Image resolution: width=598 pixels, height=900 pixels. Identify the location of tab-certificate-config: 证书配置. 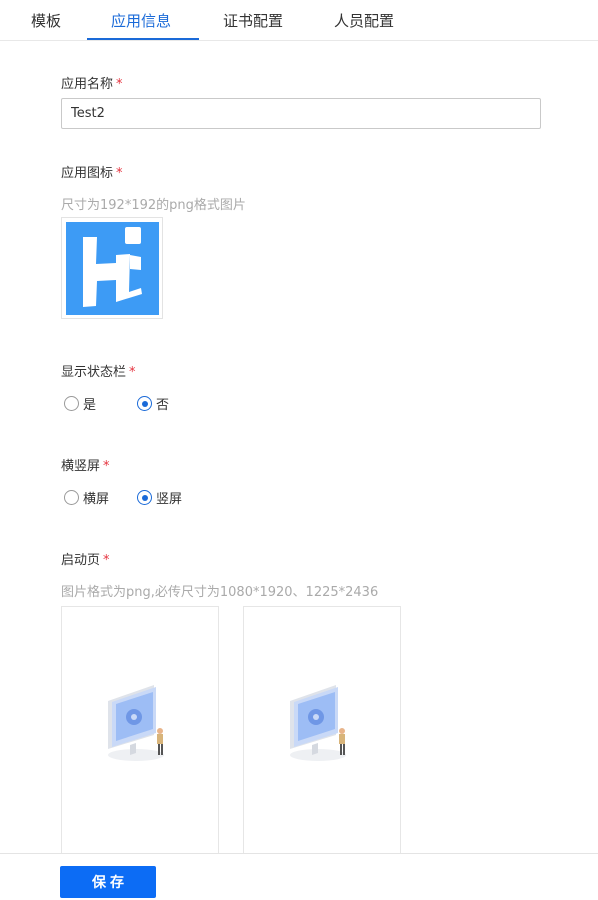
(253, 20).